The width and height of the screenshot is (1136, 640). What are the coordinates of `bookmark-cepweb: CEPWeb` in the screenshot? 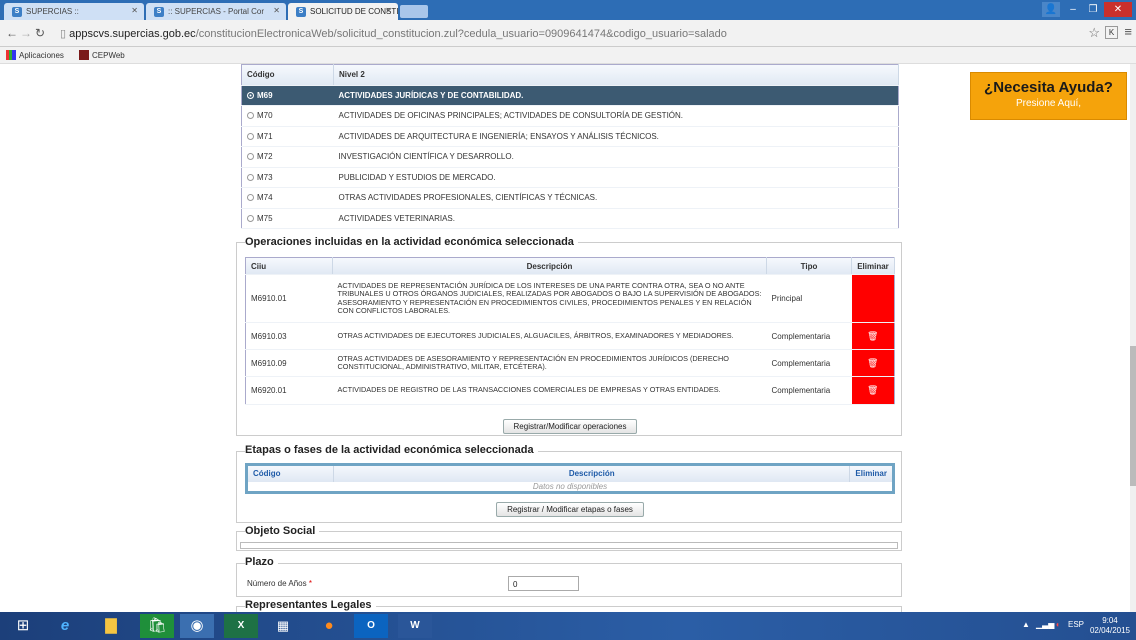 It's located at (102, 55).